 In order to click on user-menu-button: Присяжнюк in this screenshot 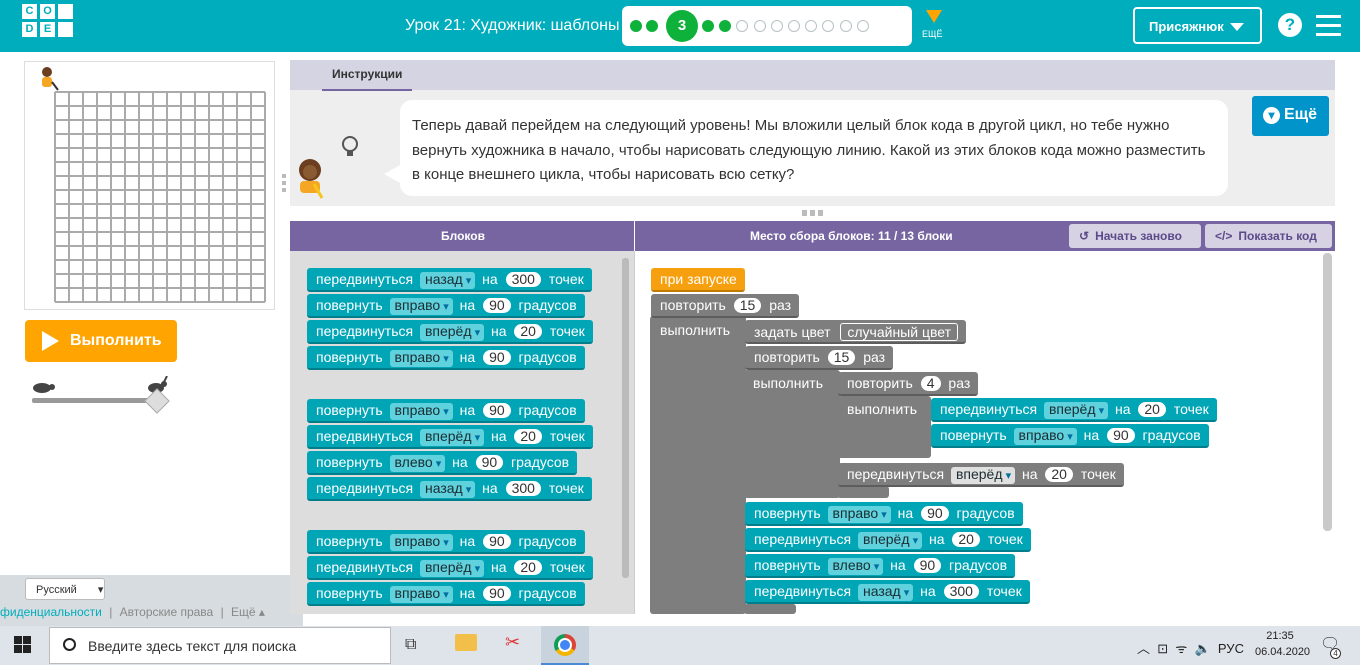, I will do `click(1197, 25)`.